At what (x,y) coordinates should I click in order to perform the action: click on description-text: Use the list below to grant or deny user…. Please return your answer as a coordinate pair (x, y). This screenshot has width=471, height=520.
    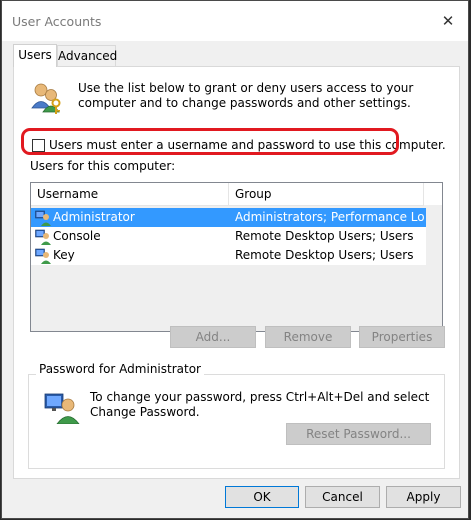
    Looking at the image, I should click on (246, 95).